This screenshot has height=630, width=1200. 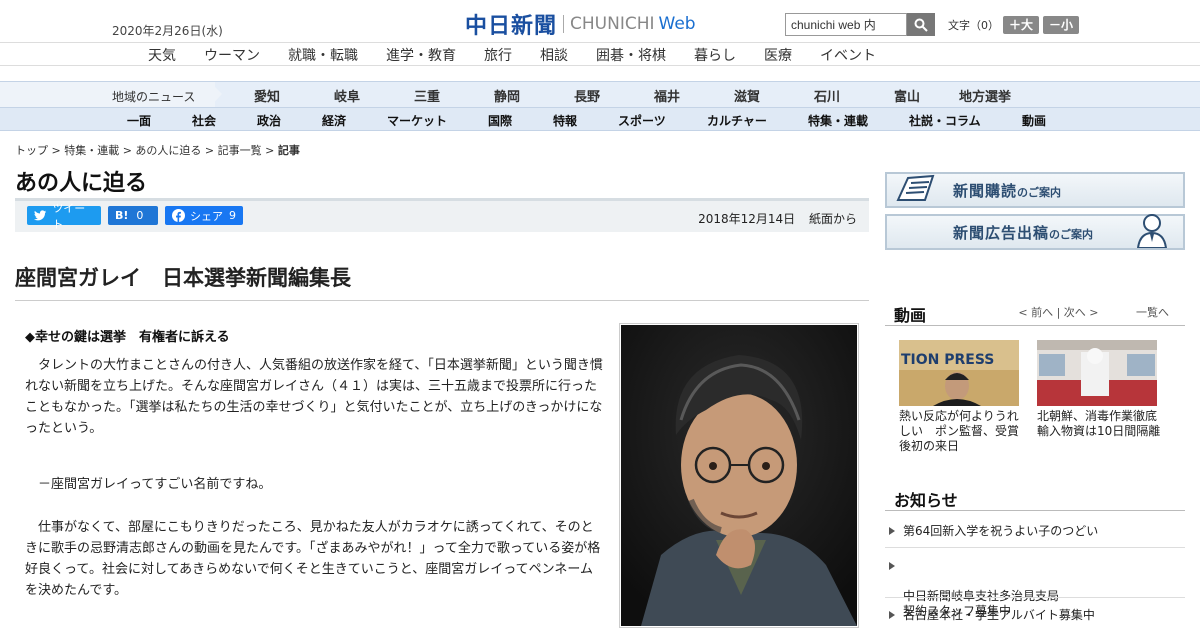 I want to click on top-nav-item: 暮らし, so click(x=715, y=55).